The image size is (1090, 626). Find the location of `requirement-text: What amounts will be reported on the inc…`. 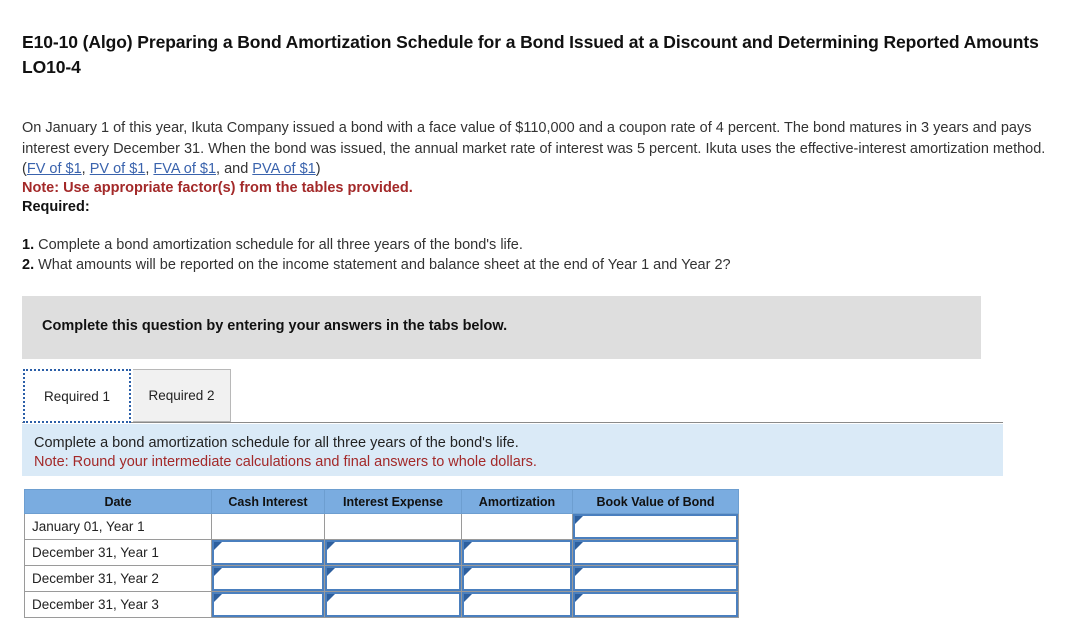

requirement-text: What amounts will be reported on the inc… is located at coordinates (384, 265).